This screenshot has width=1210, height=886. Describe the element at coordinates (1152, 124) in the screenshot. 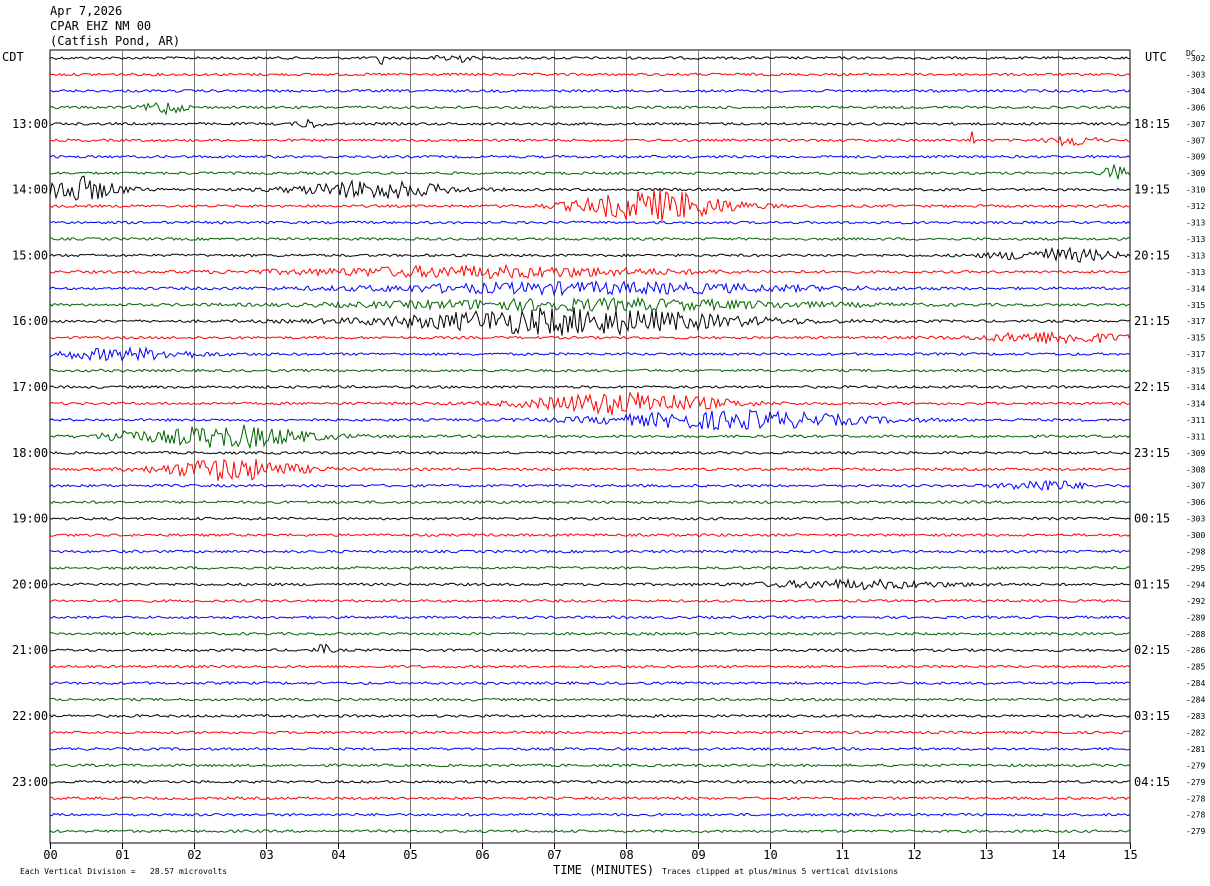

I see `right-hour-label: 18:15` at that location.